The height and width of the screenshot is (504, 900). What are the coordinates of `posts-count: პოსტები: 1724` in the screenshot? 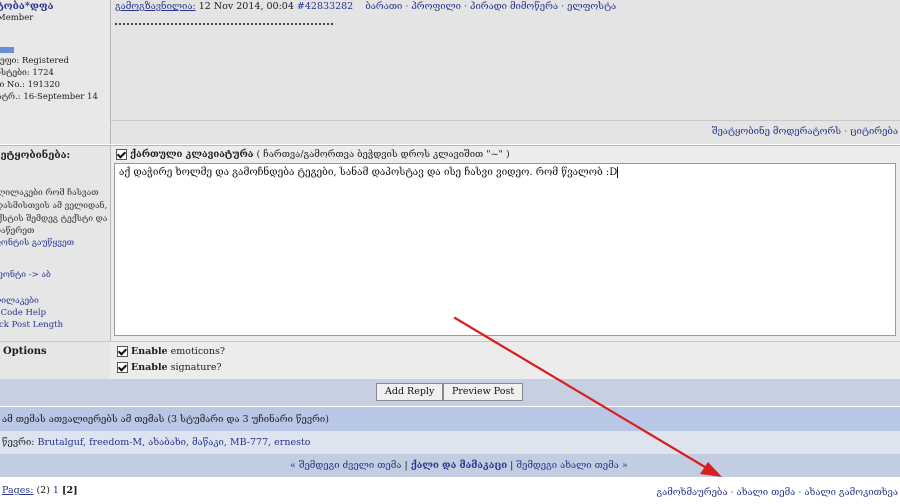 It's located at (27, 73).